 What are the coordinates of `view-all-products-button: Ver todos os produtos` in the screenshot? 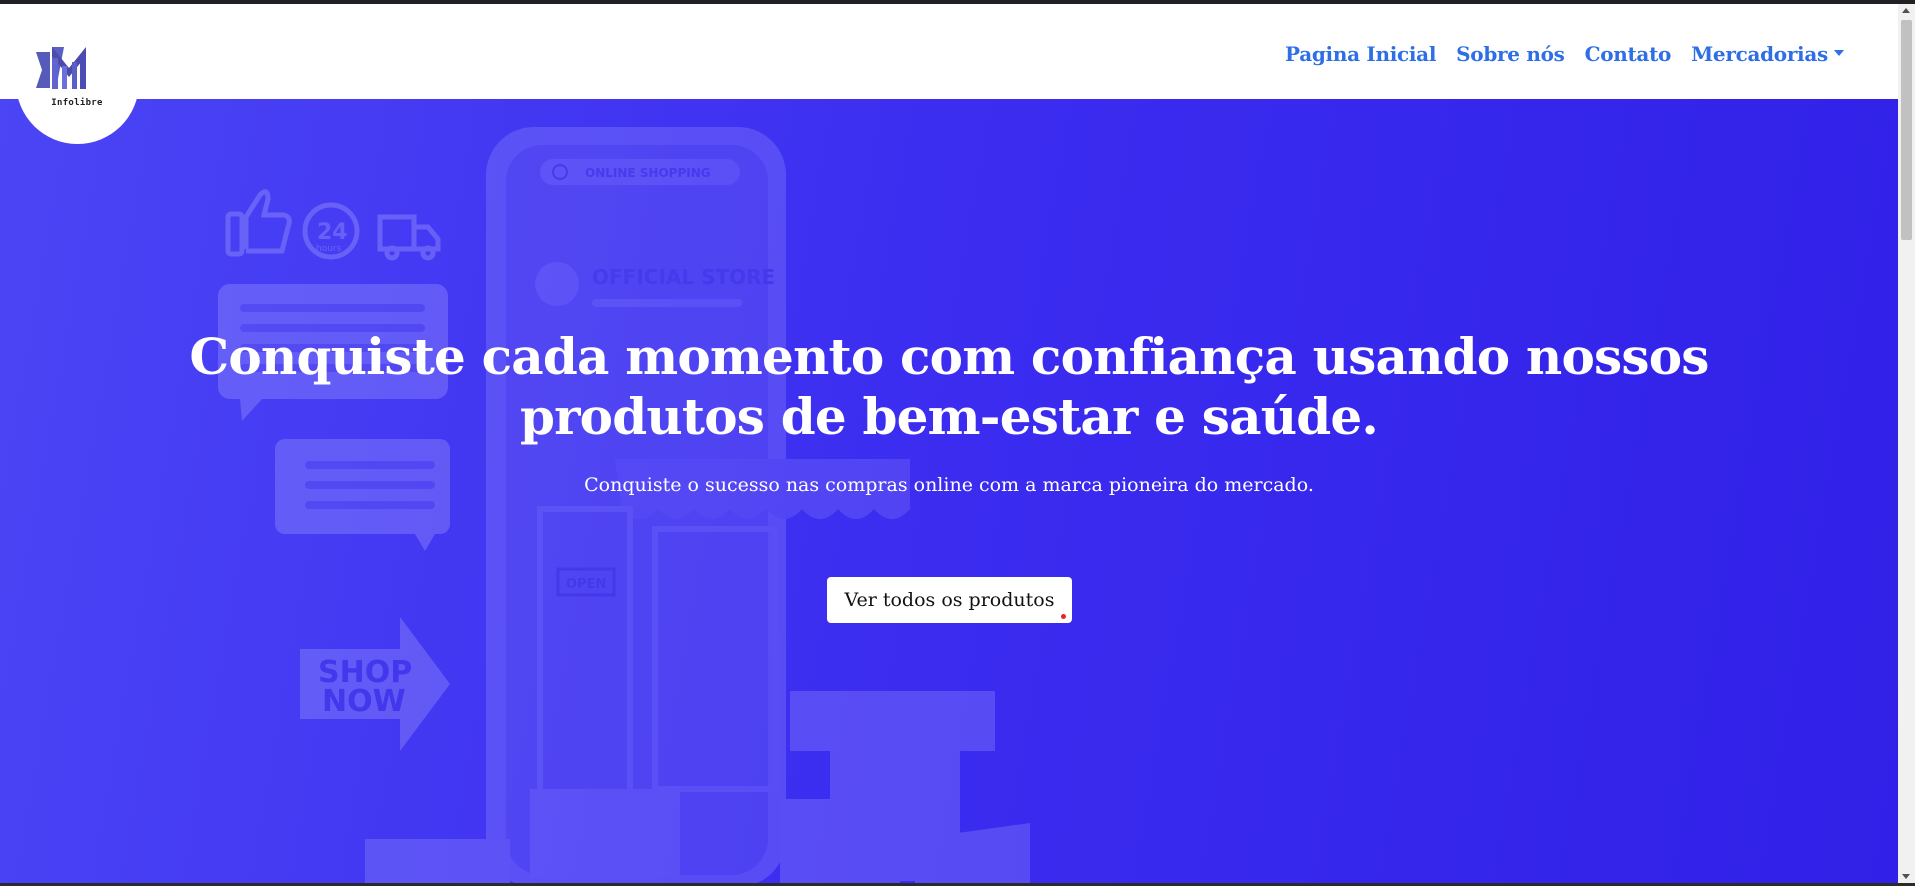 It's located at (949, 600).